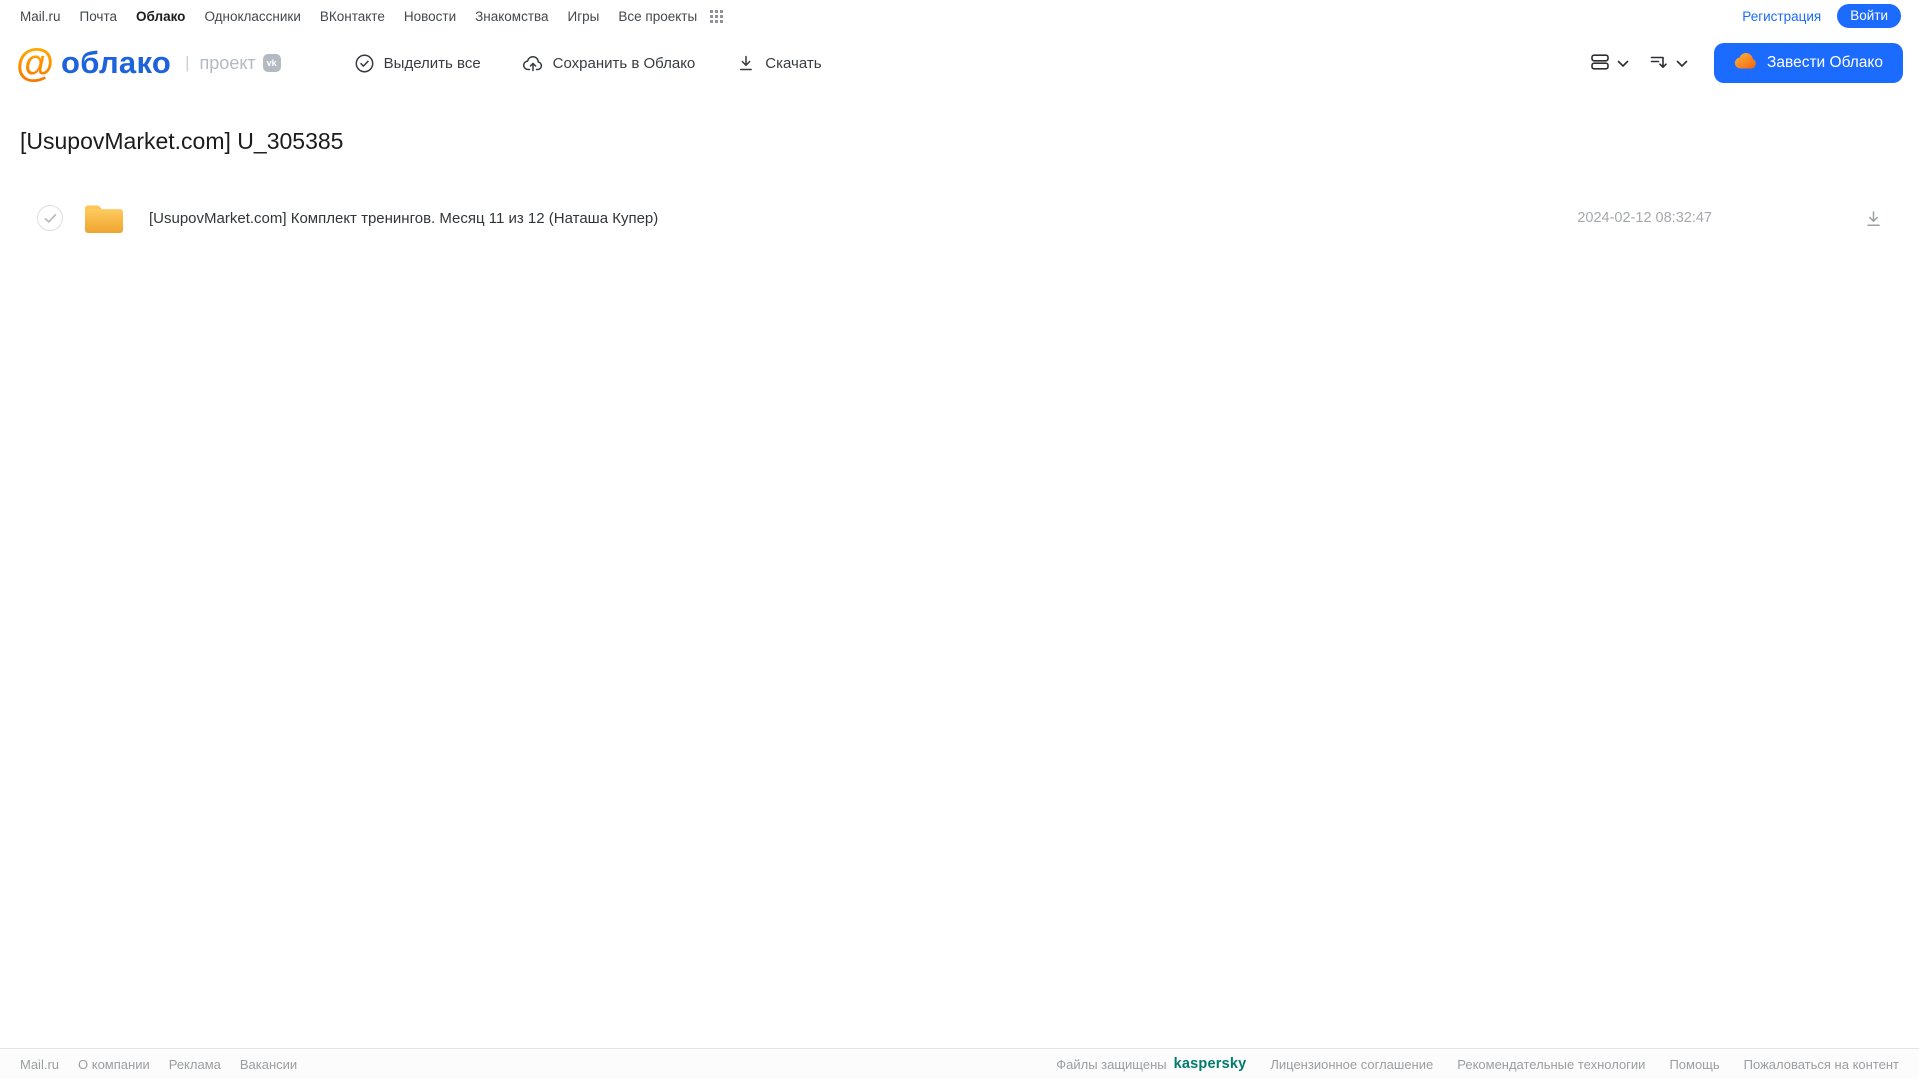 This screenshot has width=1919, height=1079. What do you see at coordinates (584, 16) in the screenshot?
I see `nav-link-igry: Игры` at bounding box center [584, 16].